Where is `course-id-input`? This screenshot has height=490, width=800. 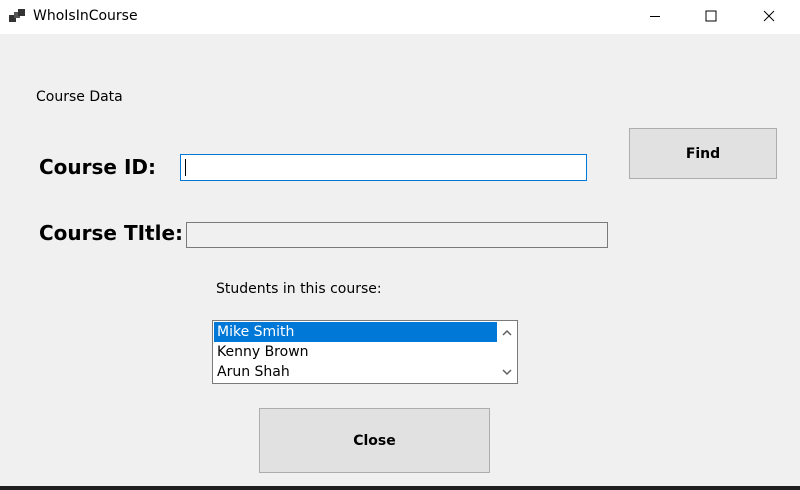
course-id-input is located at coordinates (383, 167).